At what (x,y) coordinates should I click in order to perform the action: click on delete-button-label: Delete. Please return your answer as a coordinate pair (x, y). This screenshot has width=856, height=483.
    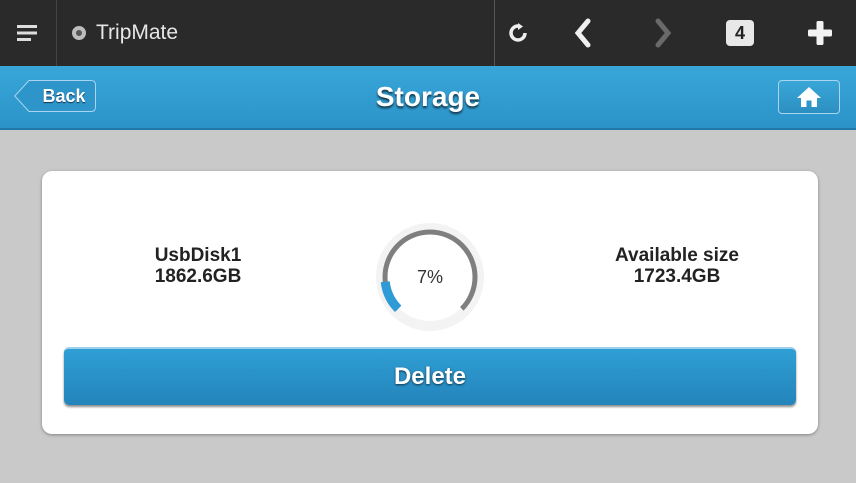
    Looking at the image, I should click on (430, 376).